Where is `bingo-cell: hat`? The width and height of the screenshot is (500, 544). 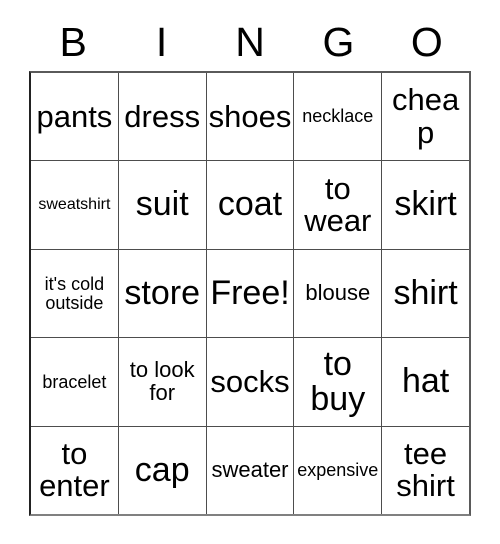
bingo-cell: hat is located at coordinates (425, 382).